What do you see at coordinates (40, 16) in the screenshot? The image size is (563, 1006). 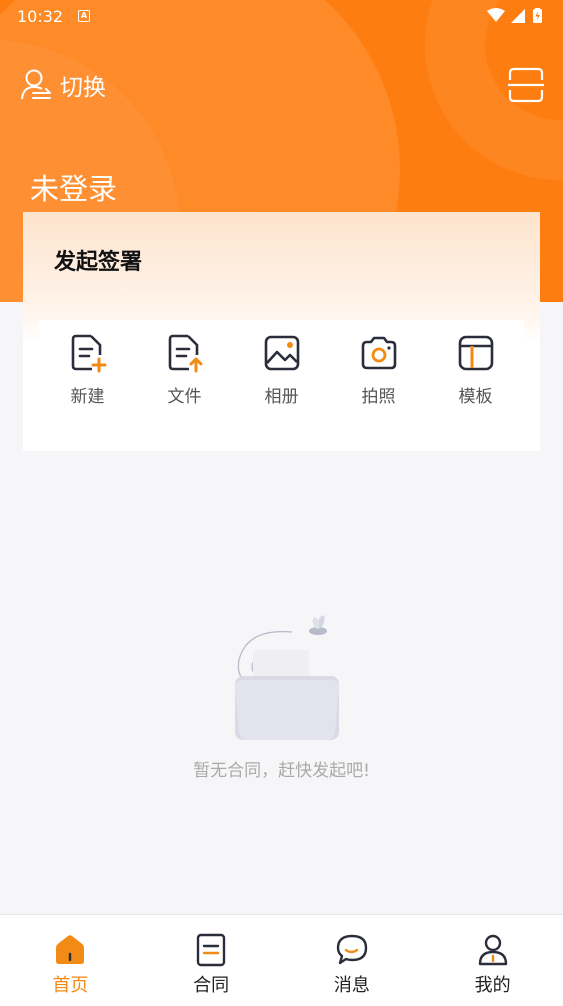 I see `status-time: 10:32` at bounding box center [40, 16].